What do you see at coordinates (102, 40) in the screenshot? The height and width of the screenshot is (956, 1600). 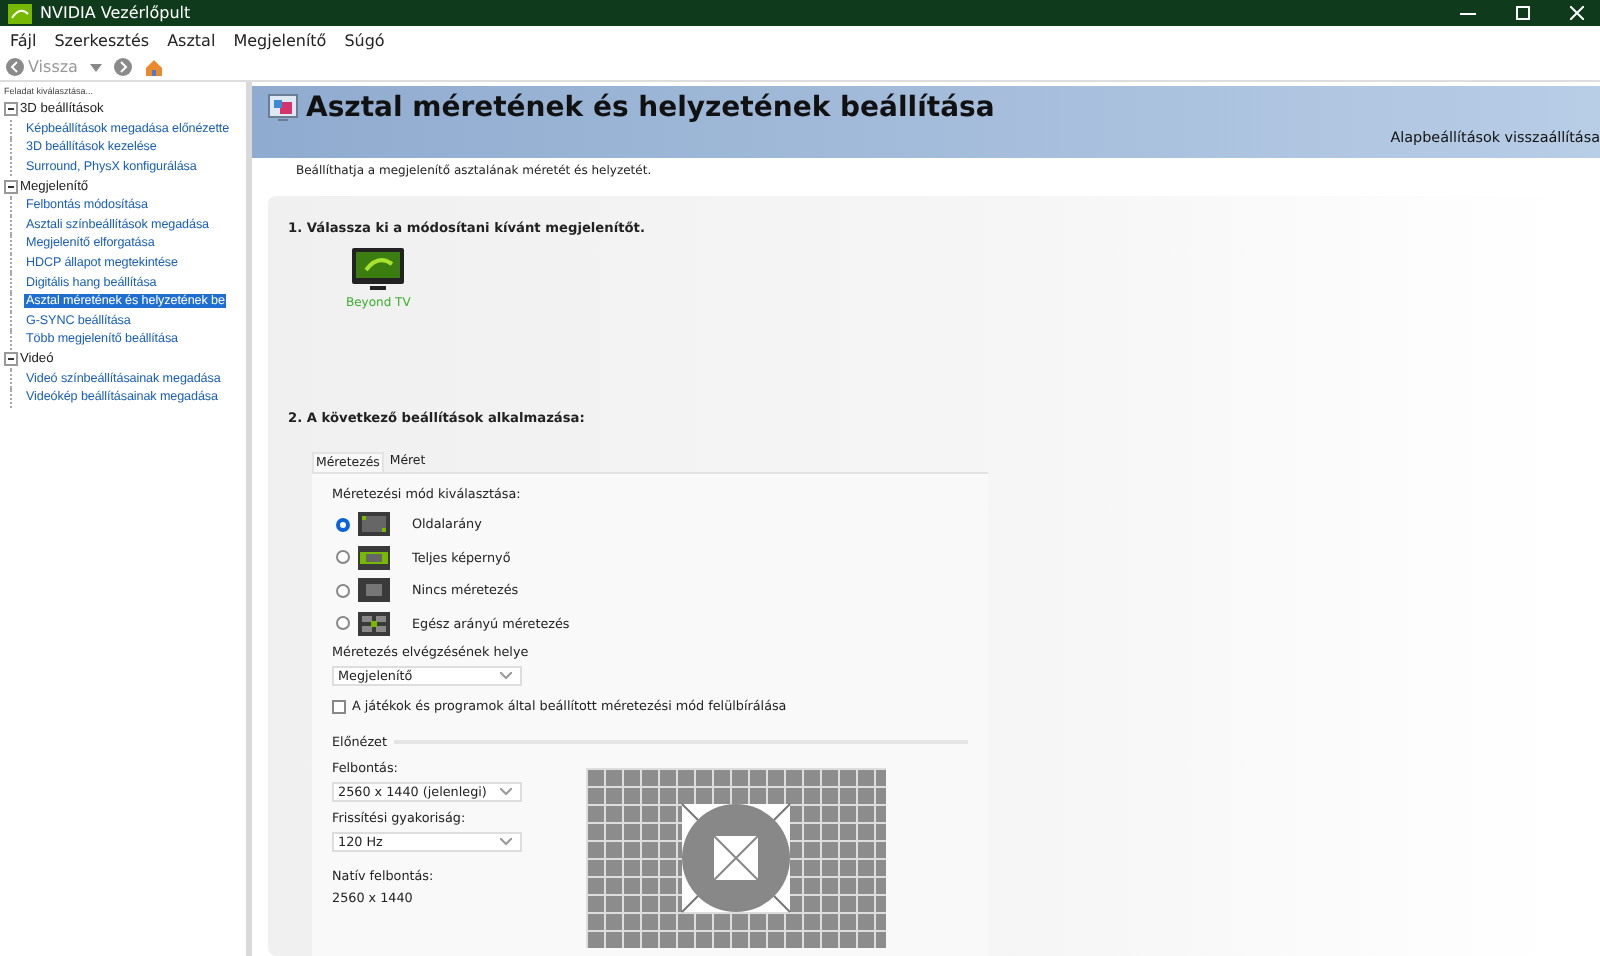 I see `menu-item: Szerkesztés` at bounding box center [102, 40].